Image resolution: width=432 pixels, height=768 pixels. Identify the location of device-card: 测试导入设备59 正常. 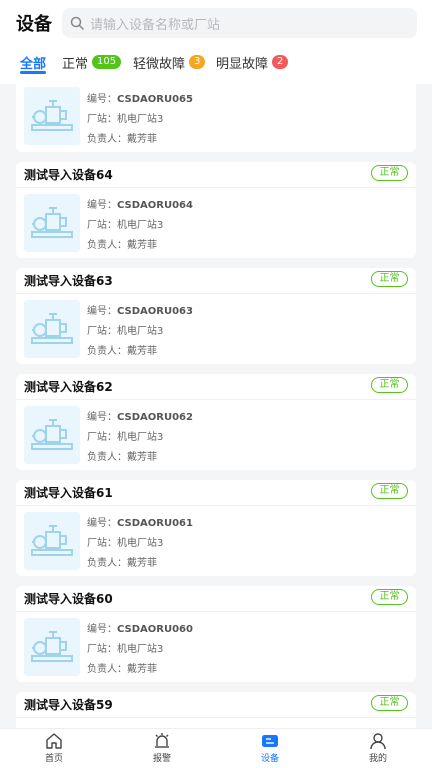
(216, 710).